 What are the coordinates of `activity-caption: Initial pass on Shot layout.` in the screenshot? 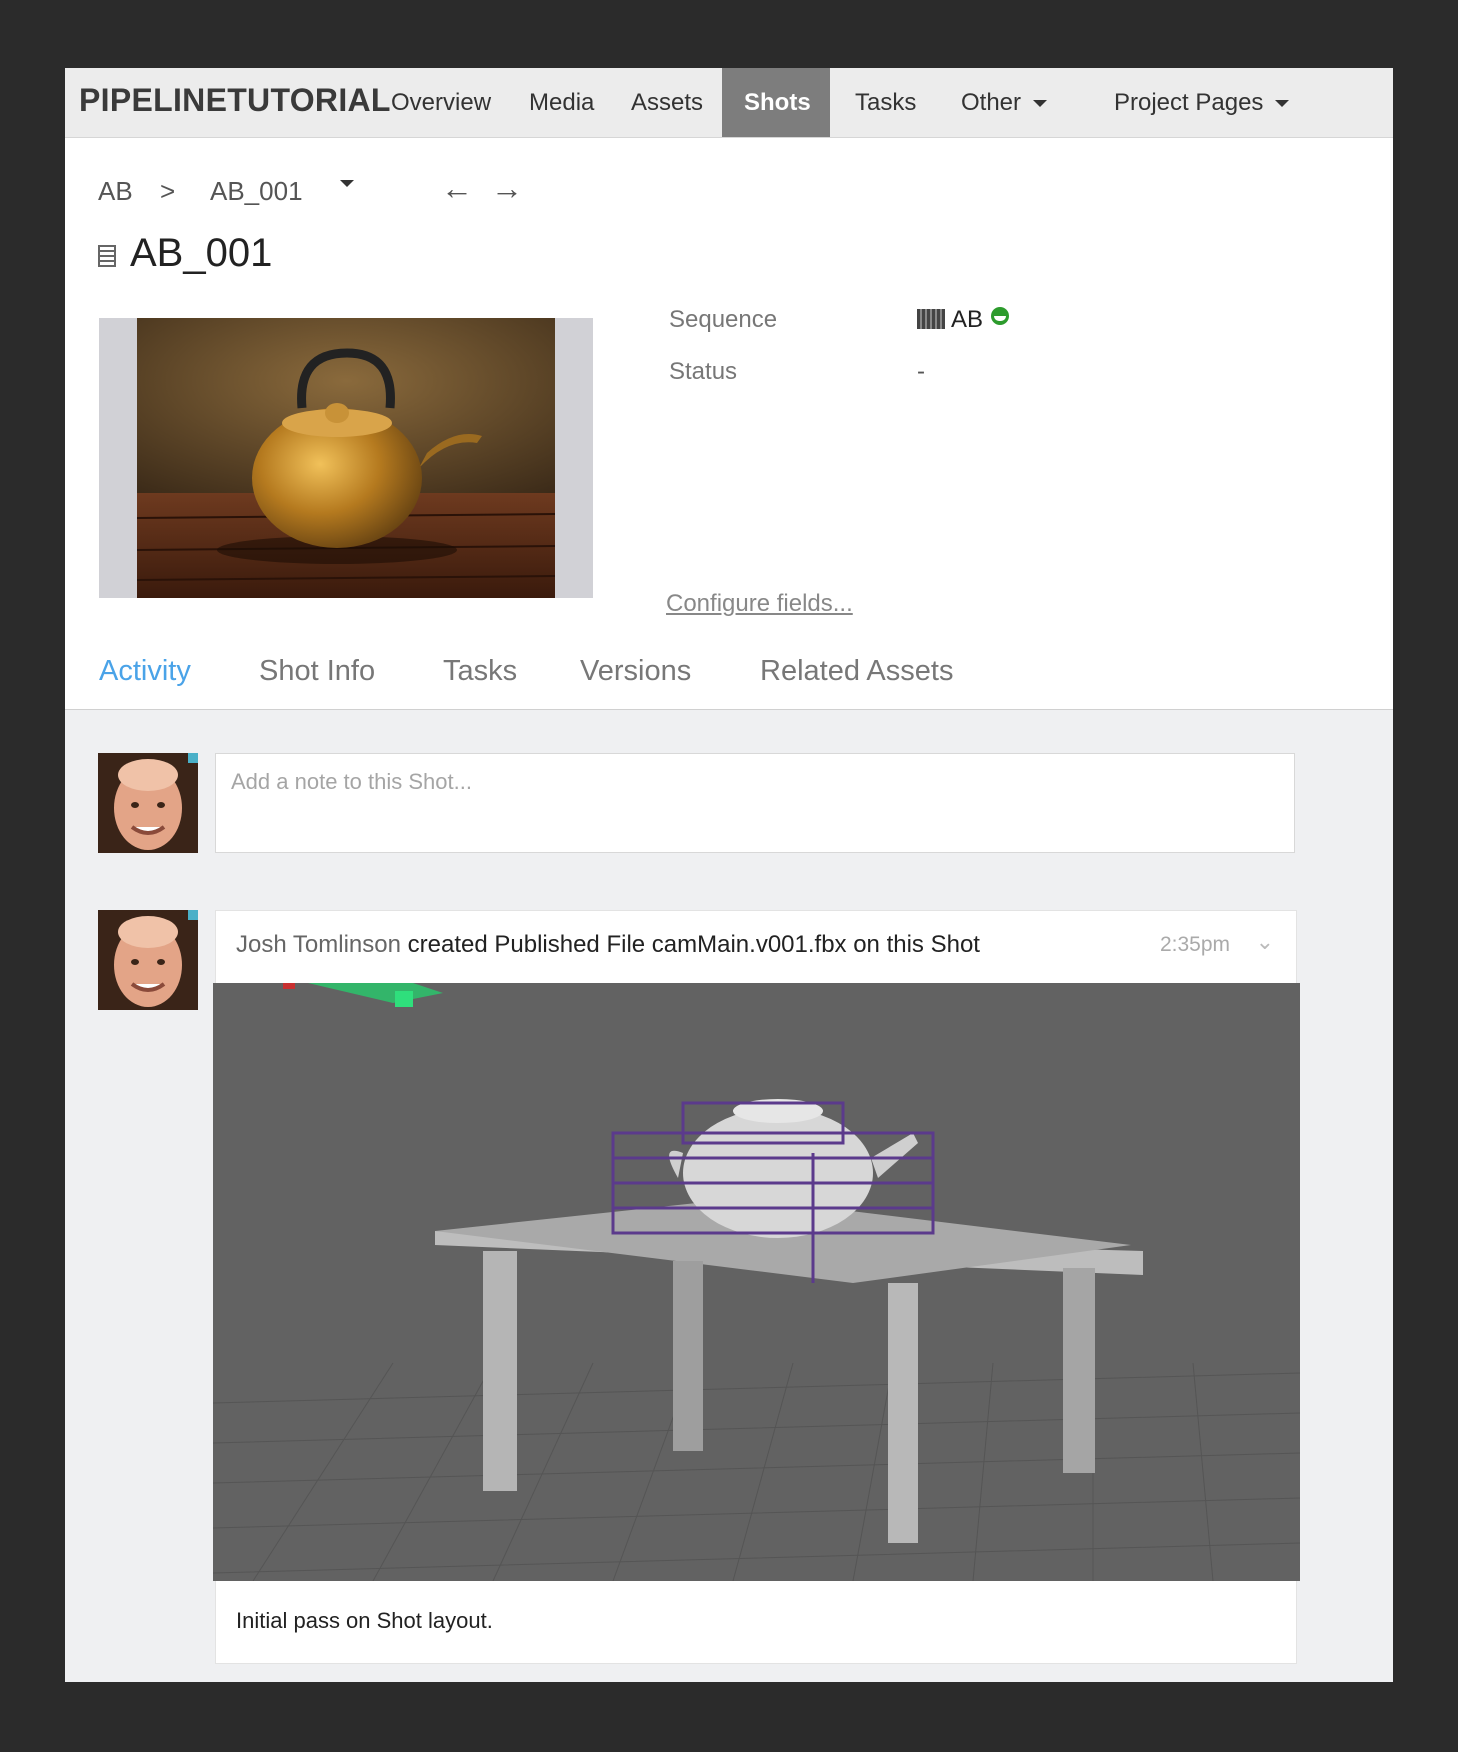 It's located at (364, 1620).